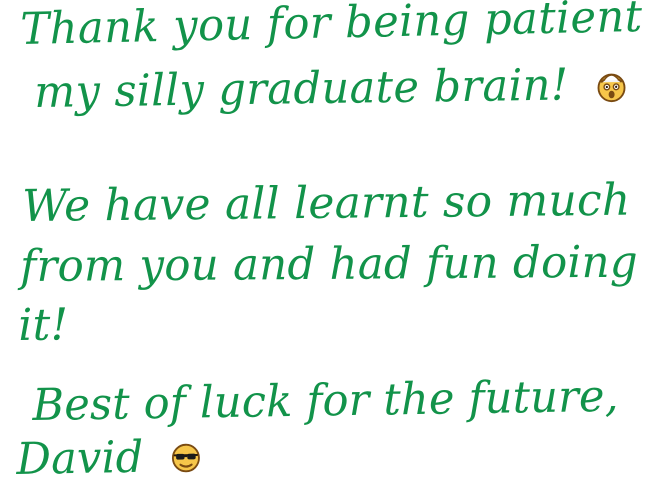  I want to click on note-line-3: We have all learnt so much, so click(326, 203).